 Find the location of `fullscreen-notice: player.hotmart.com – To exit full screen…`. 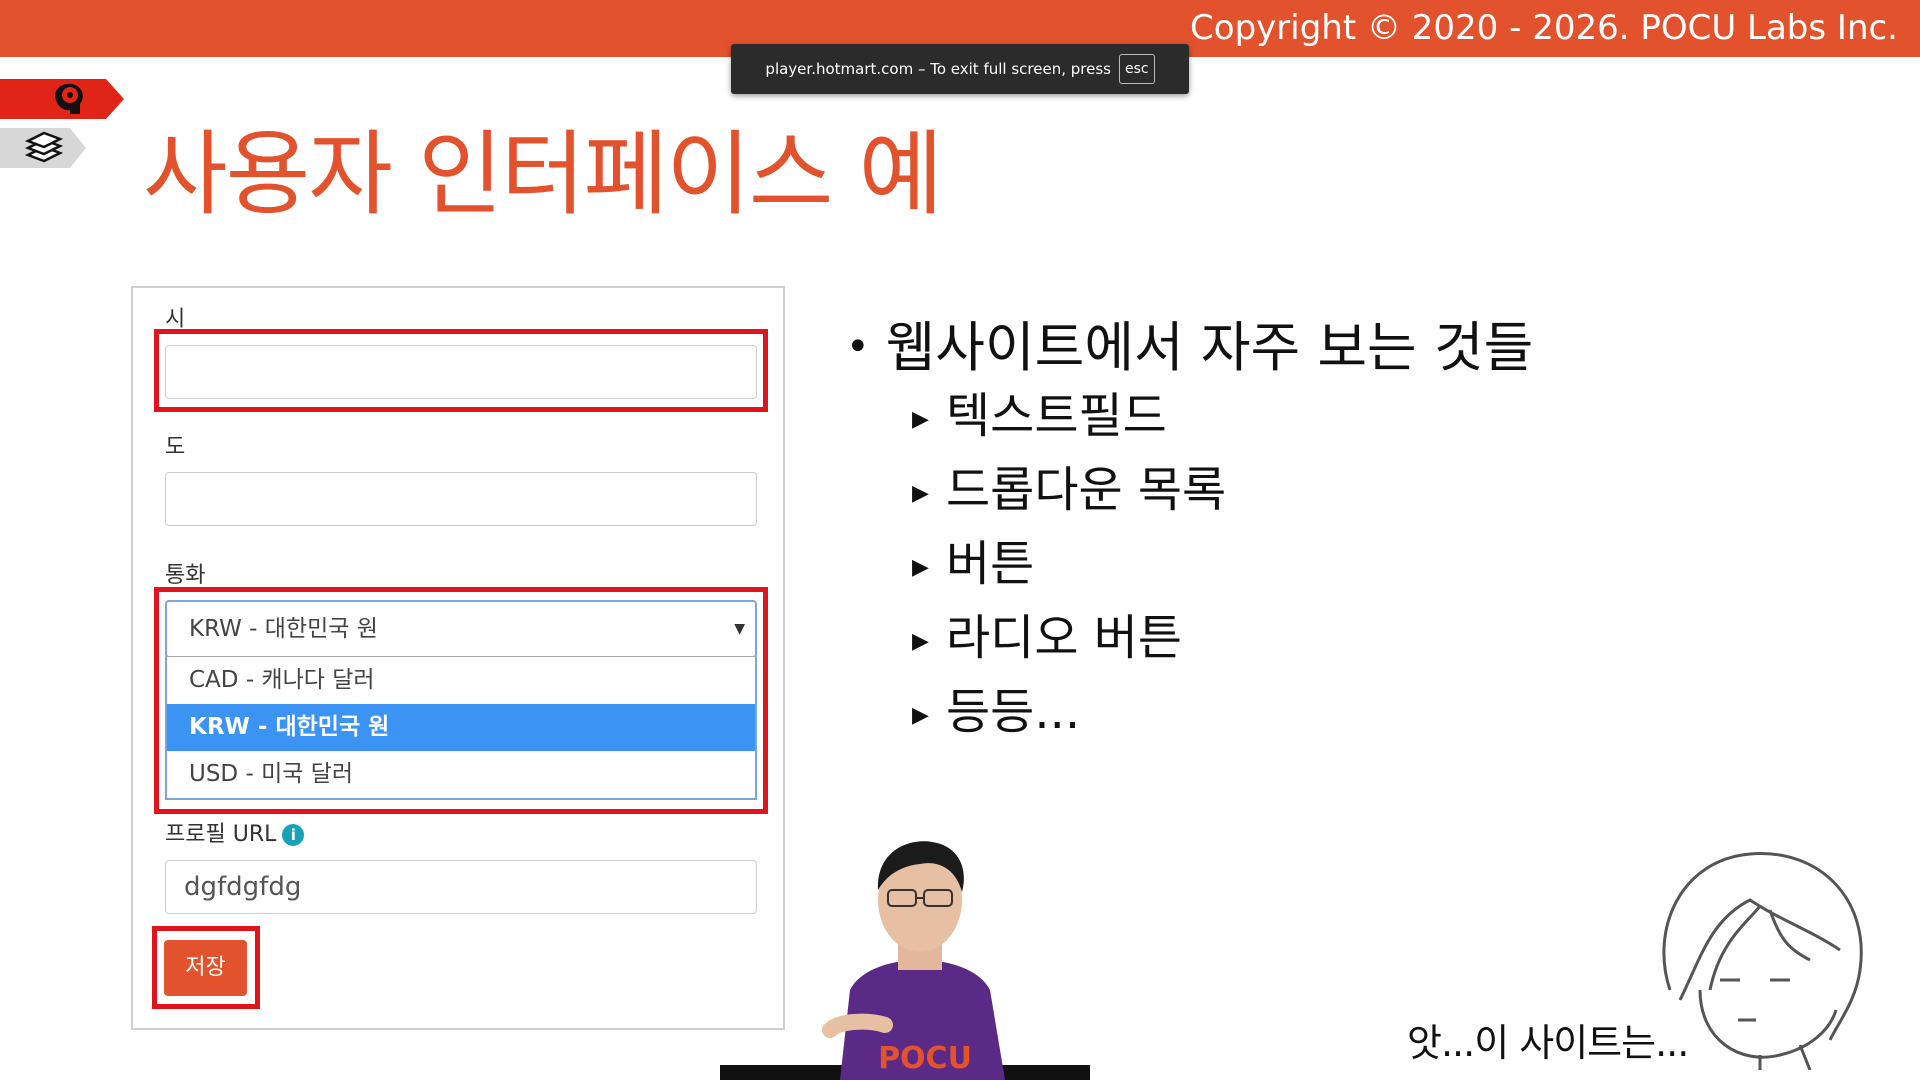

fullscreen-notice: player.hotmart.com – To exit full screen… is located at coordinates (960, 69).